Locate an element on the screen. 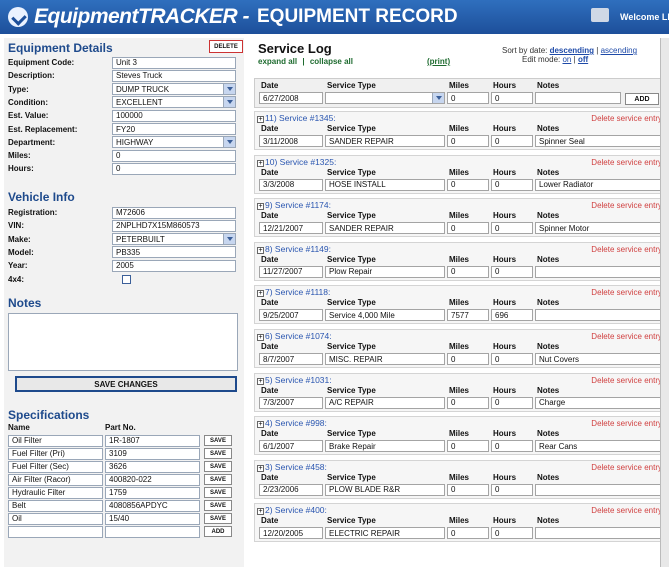  date-value: 11/27/2007 is located at coordinates (291, 271).